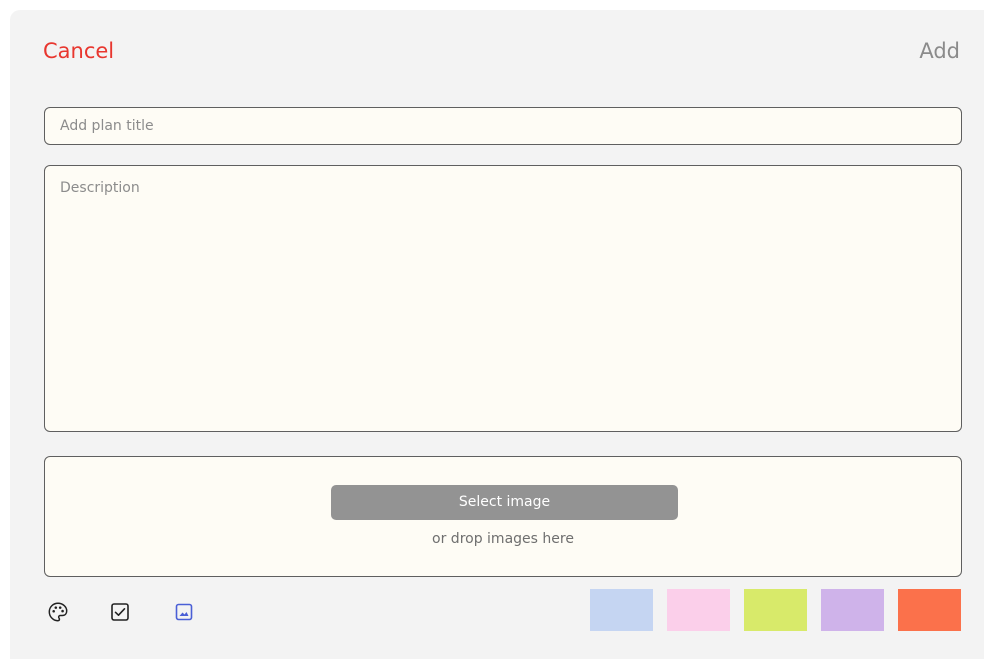  I want to click on drop-images-hint: or drop images here, so click(503, 539).